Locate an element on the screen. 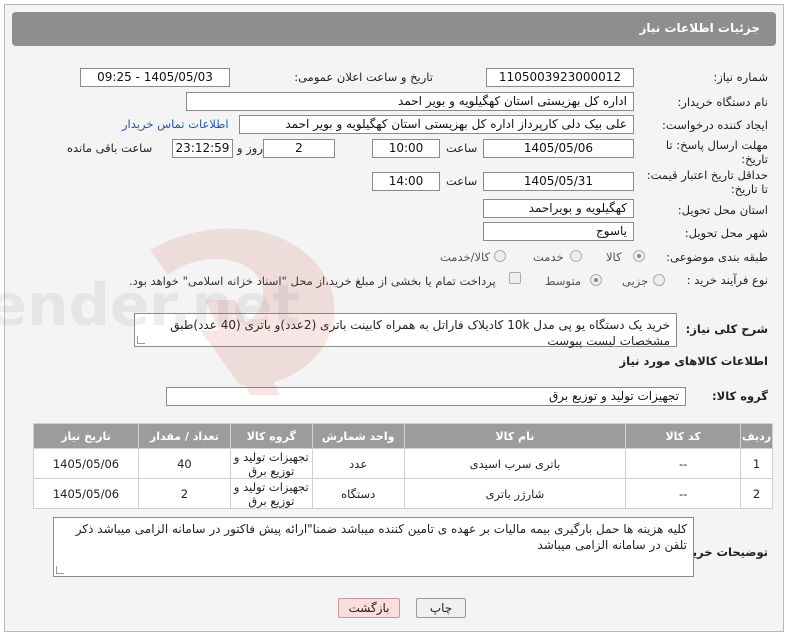 The height and width of the screenshot is (636, 788). deadline-time-label: ساعت is located at coordinates (462, 148).